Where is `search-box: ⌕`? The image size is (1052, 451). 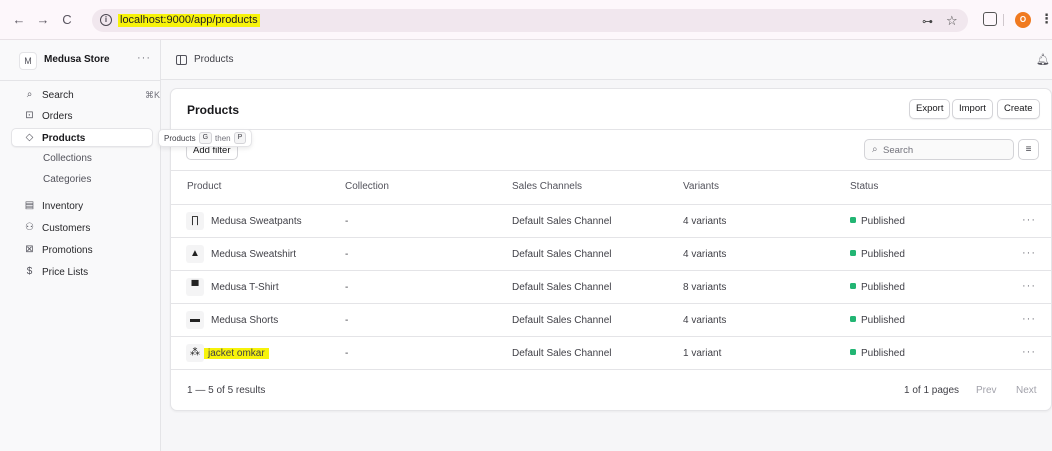 search-box: ⌕ is located at coordinates (939, 149).